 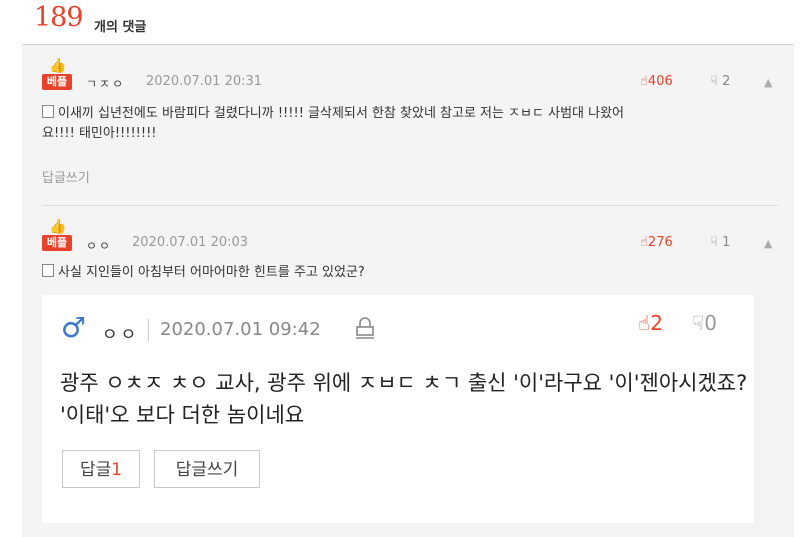 I want to click on reply-dislike-count: 0, so click(x=710, y=323).